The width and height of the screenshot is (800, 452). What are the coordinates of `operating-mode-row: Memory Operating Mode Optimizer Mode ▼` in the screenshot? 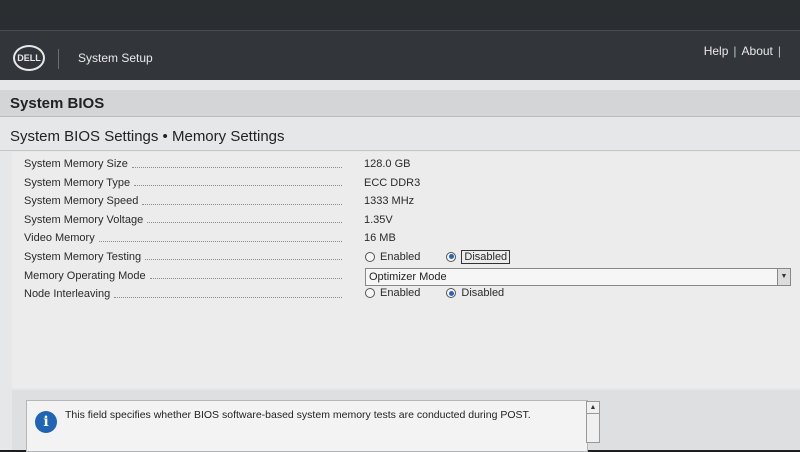 It's located at (409, 277).